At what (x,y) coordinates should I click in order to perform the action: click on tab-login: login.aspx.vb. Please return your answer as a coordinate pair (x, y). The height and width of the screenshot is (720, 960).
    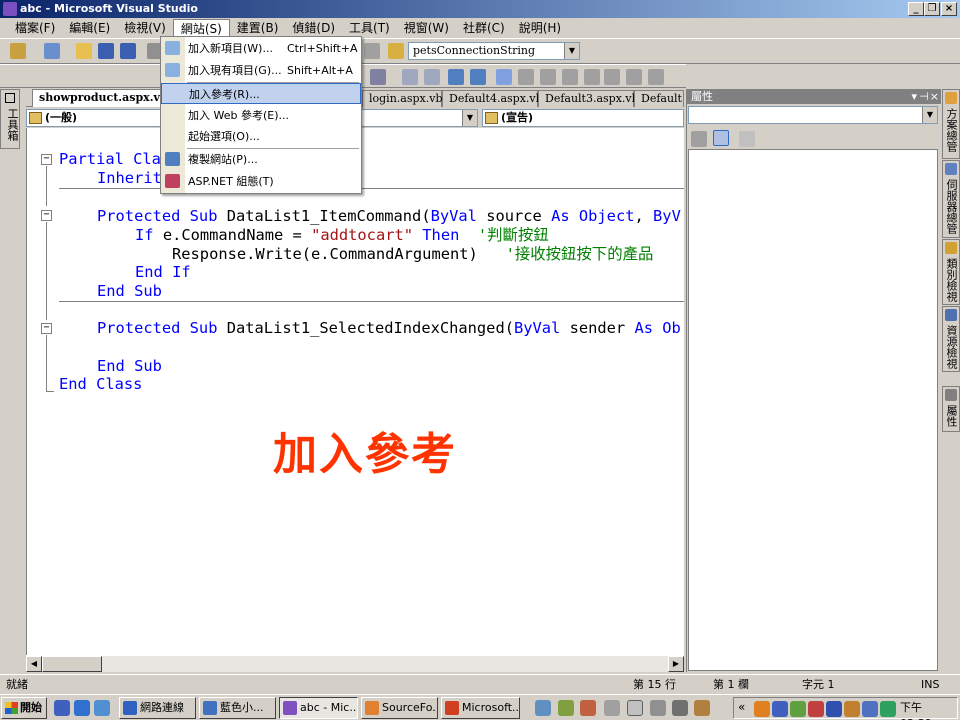
    Looking at the image, I should click on (402, 98).